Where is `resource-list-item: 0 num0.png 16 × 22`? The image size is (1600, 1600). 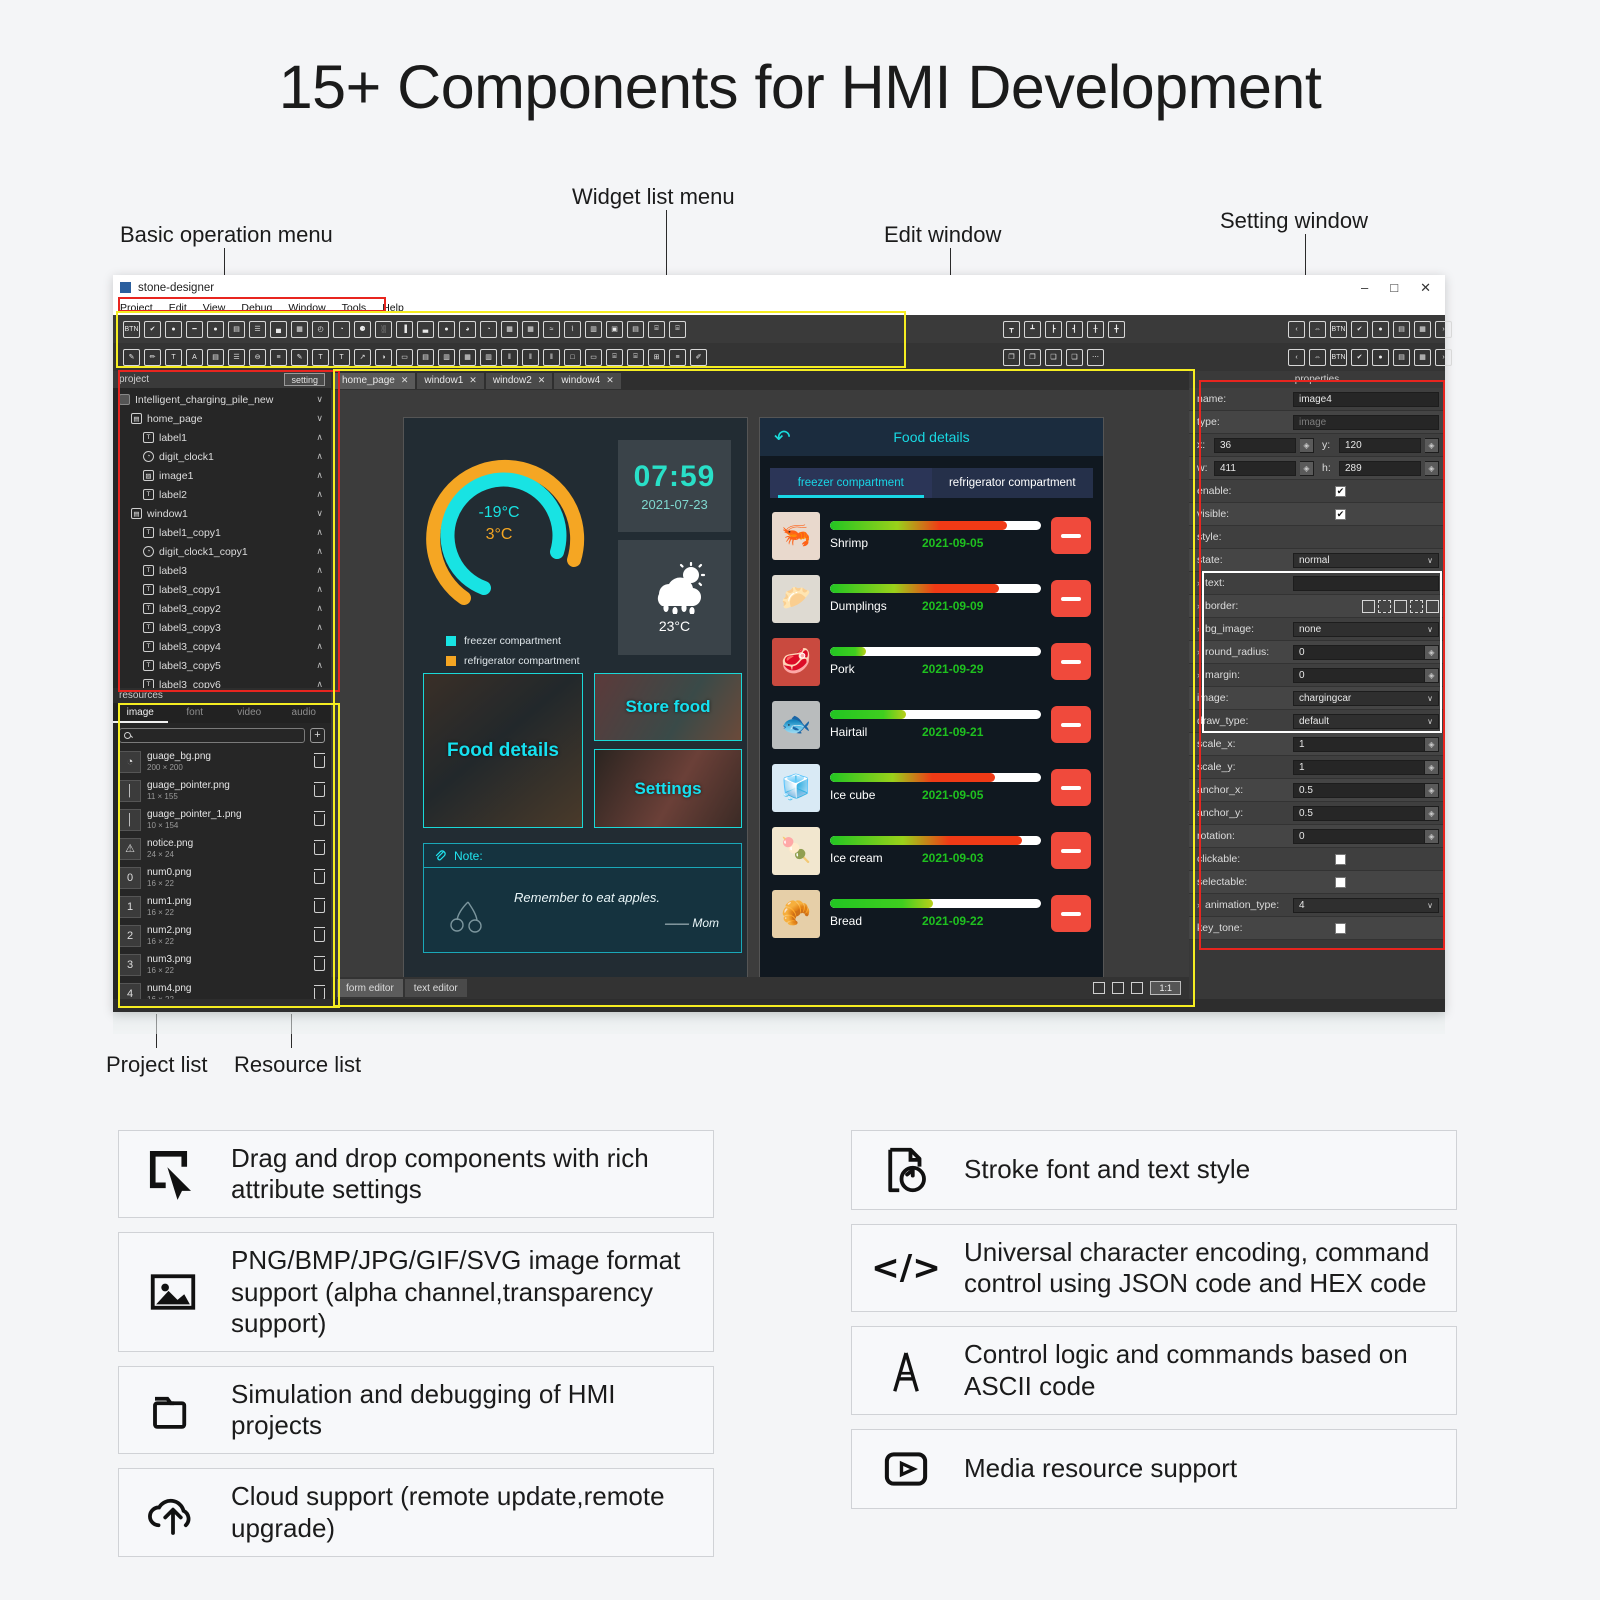
resource-list-item: 0 num0.png 16 × 22 is located at coordinates (222, 877).